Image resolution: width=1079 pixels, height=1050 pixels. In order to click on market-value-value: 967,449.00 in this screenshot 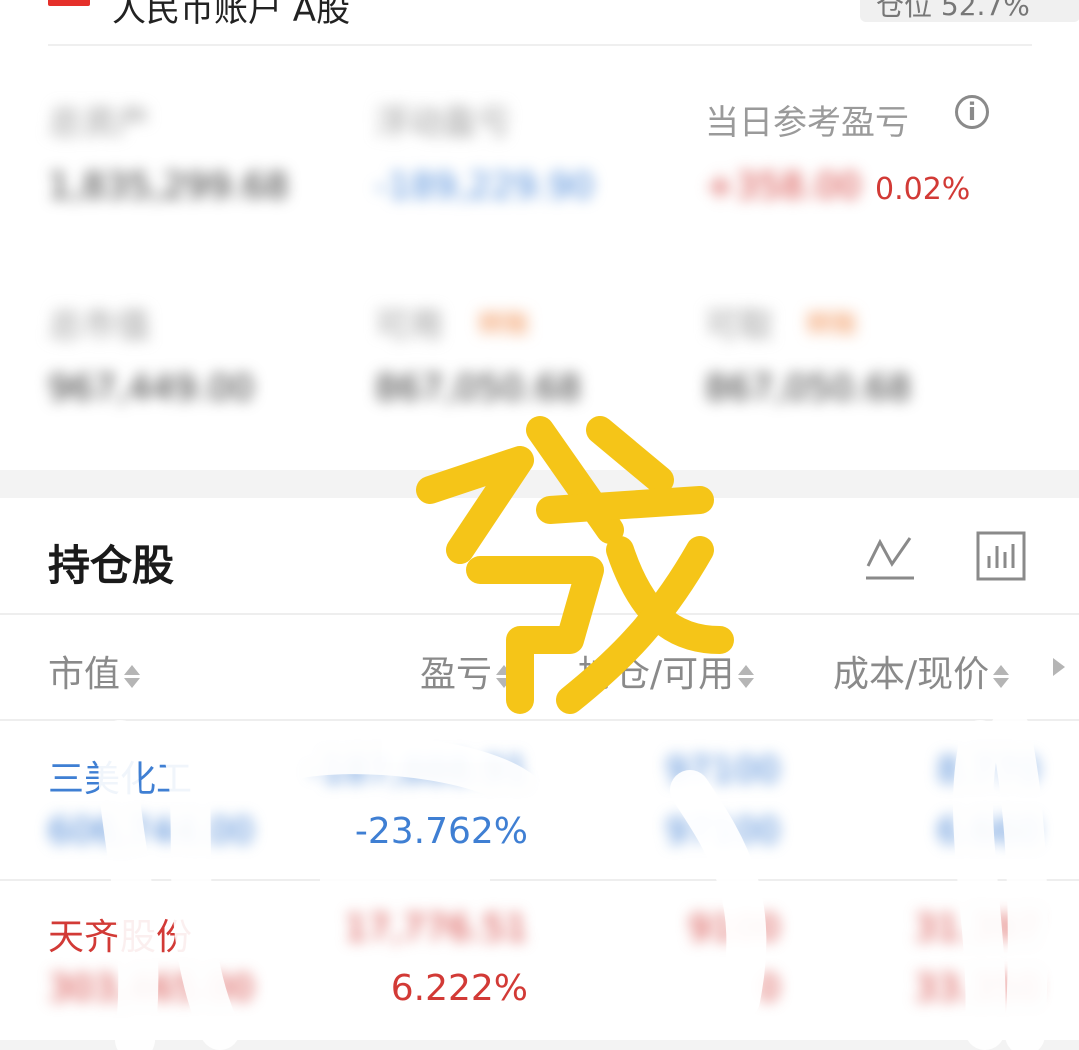, I will do `click(151, 388)`.